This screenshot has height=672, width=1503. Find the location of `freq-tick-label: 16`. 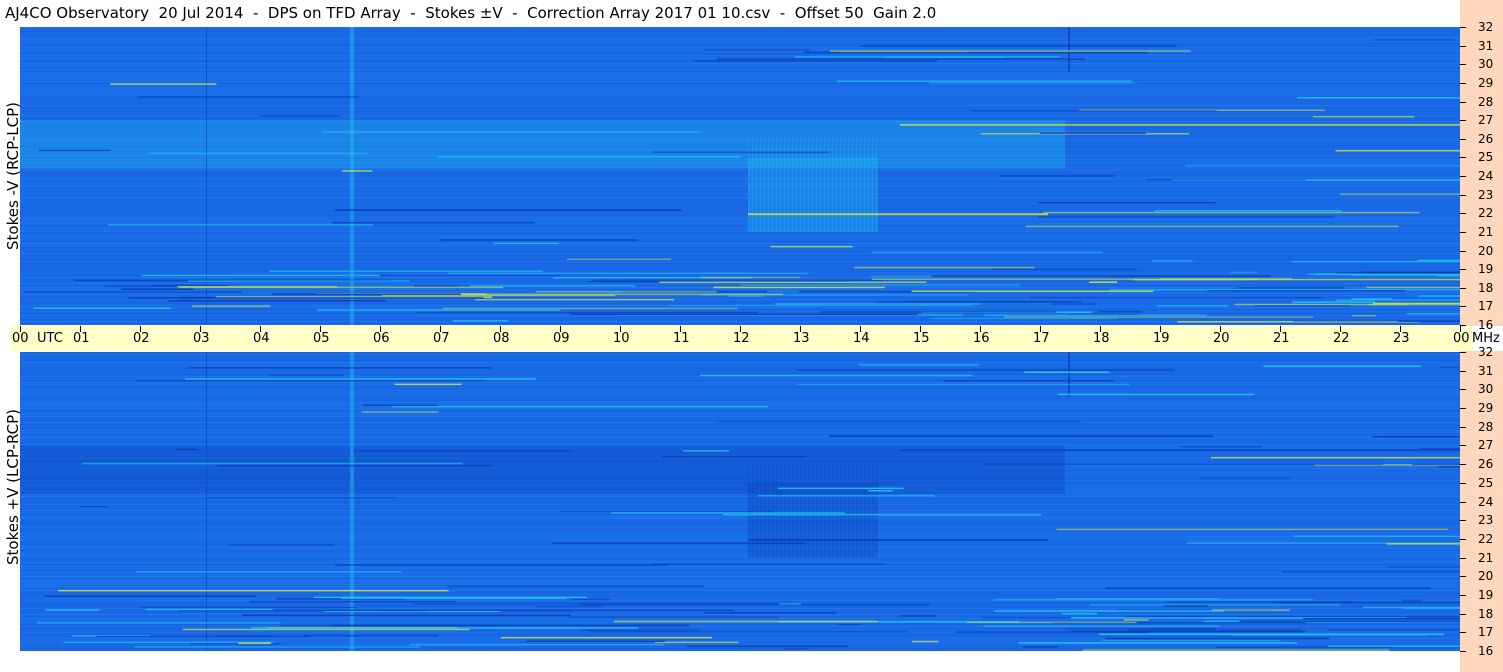

freq-tick-label: 16 is located at coordinates (1486, 325).